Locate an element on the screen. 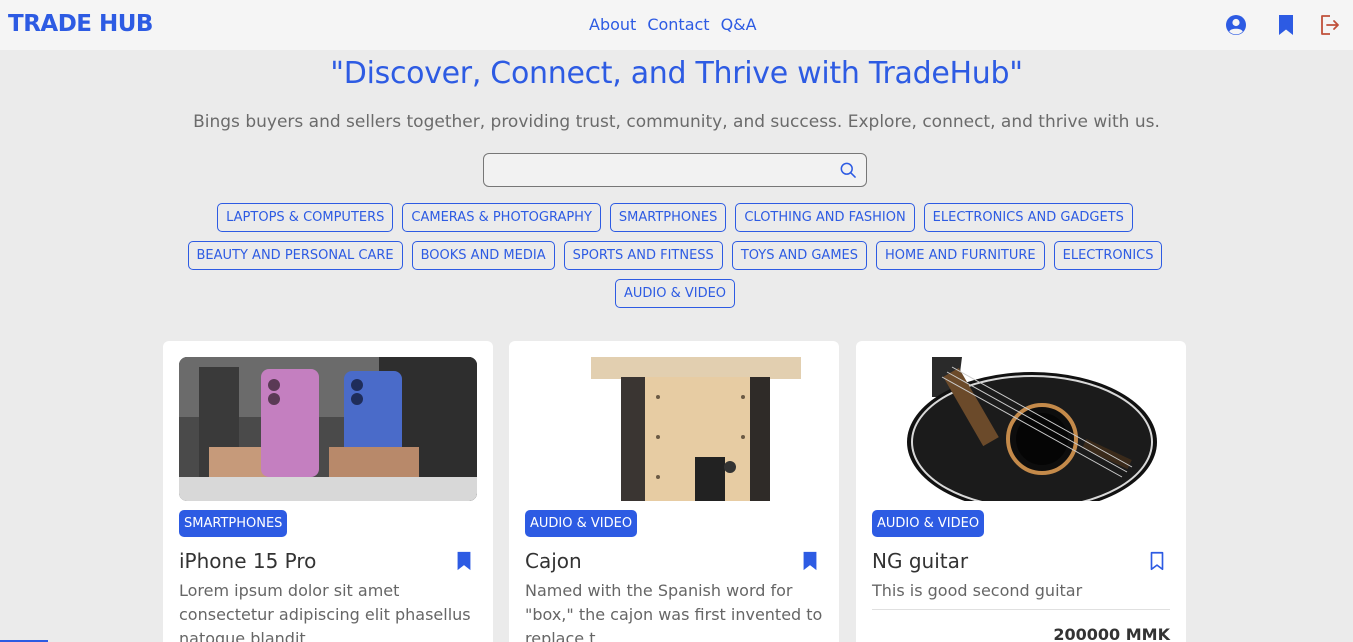  product-price: 200000 MMK is located at coordinates (1111, 633).